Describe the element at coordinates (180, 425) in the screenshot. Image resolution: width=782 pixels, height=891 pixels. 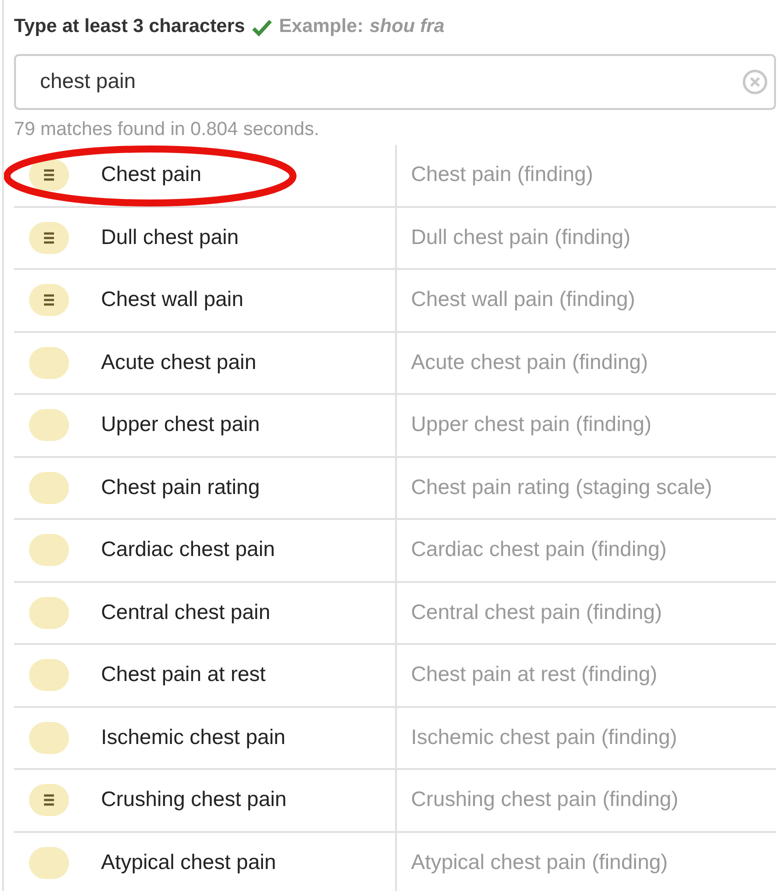
I see `term-text: Upper chest pain` at that location.